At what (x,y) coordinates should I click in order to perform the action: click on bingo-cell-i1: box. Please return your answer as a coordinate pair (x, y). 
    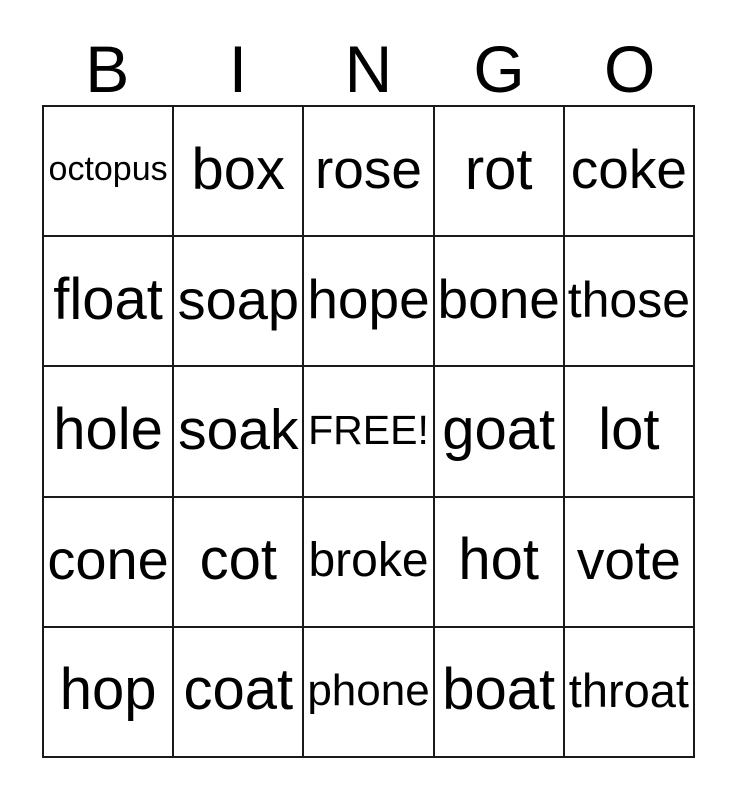
    Looking at the image, I should click on (239, 172).